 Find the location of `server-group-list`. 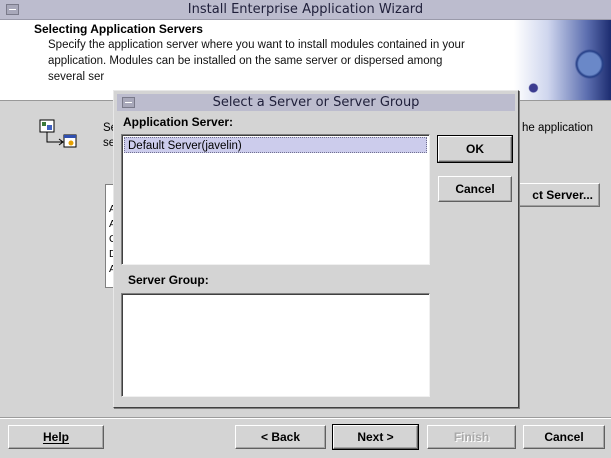

server-group-list is located at coordinates (275, 345).